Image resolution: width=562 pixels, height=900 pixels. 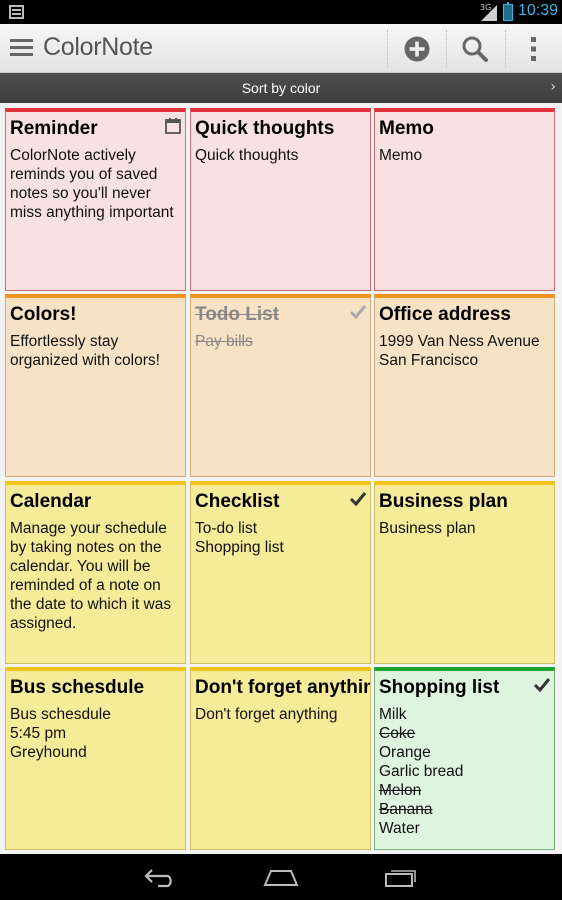 I want to click on note-body: Pay bills, so click(x=280, y=341).